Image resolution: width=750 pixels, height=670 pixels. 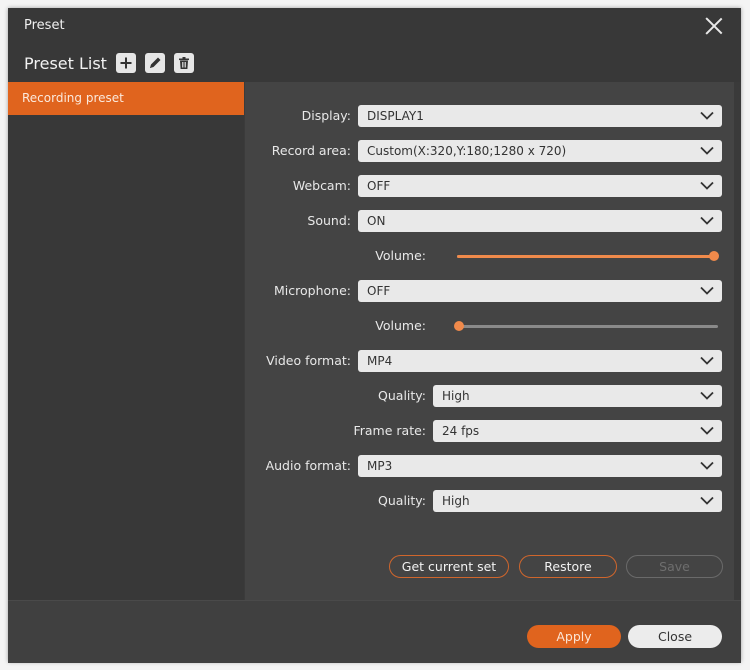 What do you see at coordinates (400, 255) in the screenshot?
I see `sound-volume-label: Volume:` at bounding box center [400, 255].